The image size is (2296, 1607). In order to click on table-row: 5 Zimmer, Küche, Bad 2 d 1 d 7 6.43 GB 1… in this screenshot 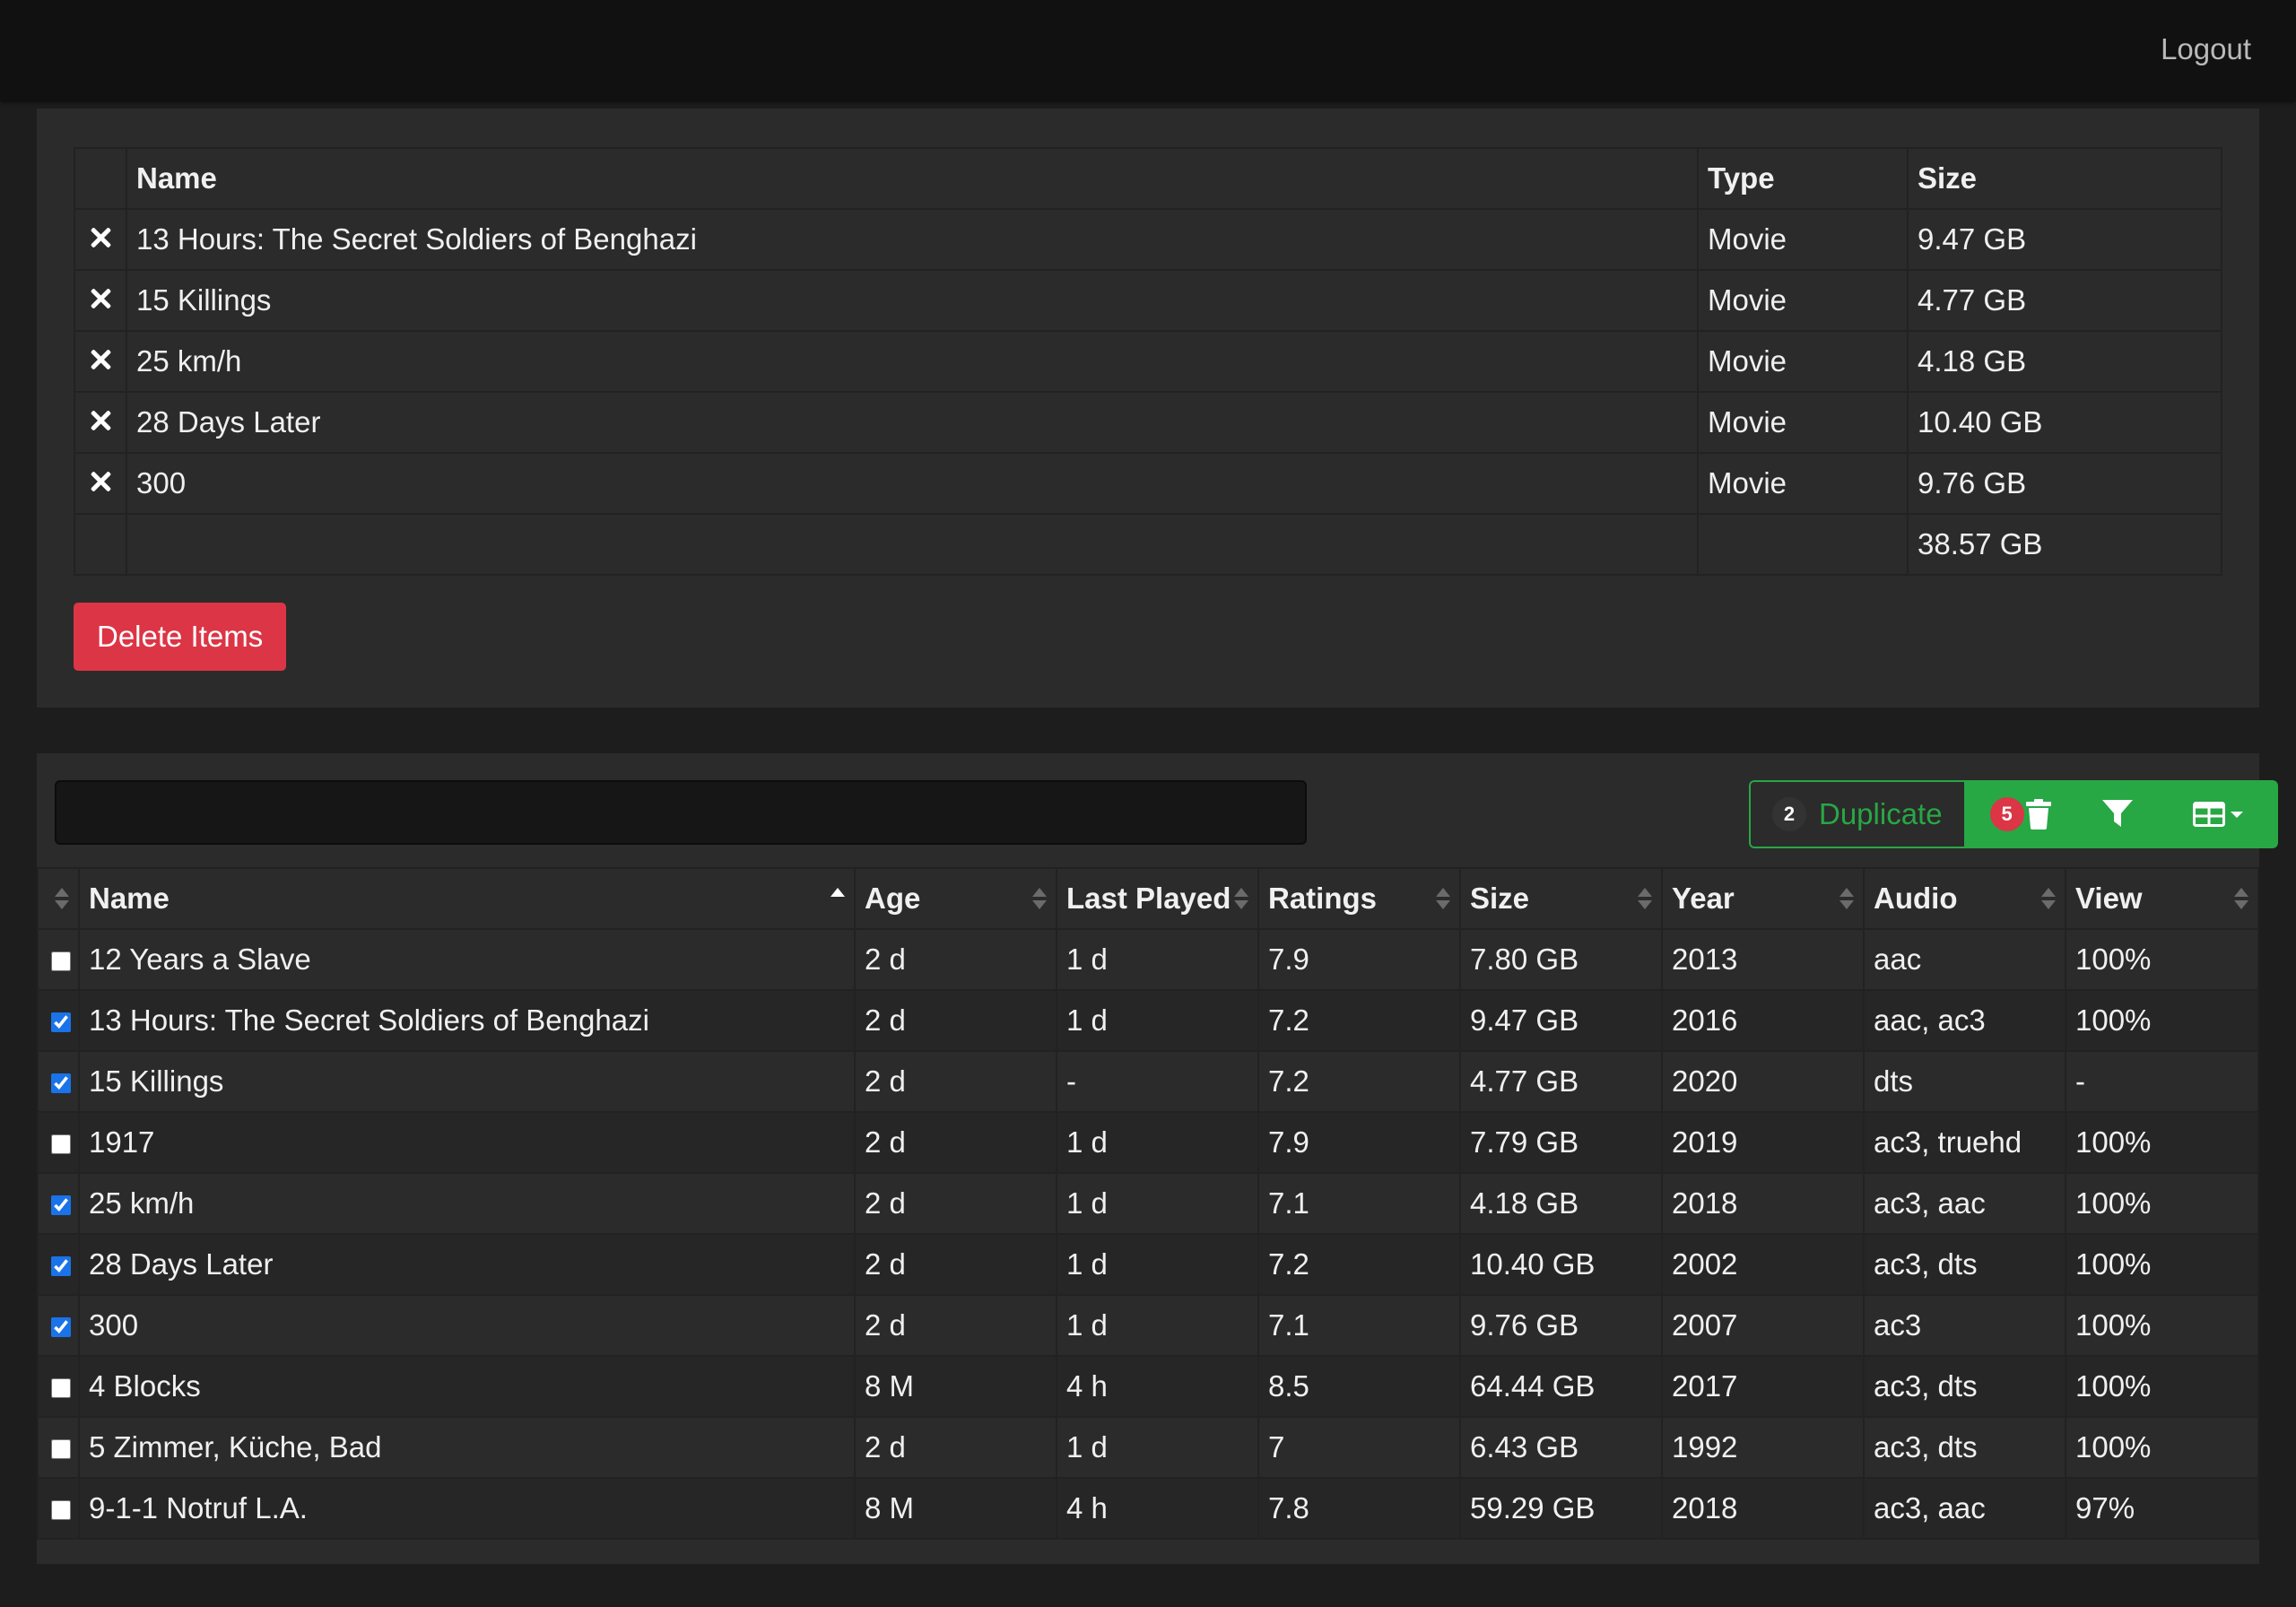, I will do `click(1148, 1448)`.